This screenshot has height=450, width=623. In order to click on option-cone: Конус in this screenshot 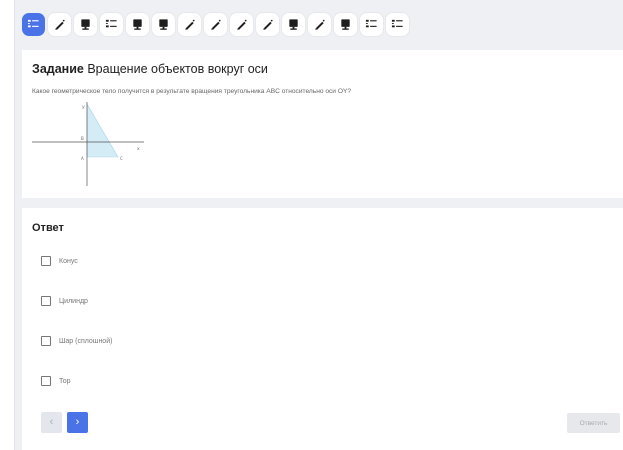, I will do `click(59, 261)`.